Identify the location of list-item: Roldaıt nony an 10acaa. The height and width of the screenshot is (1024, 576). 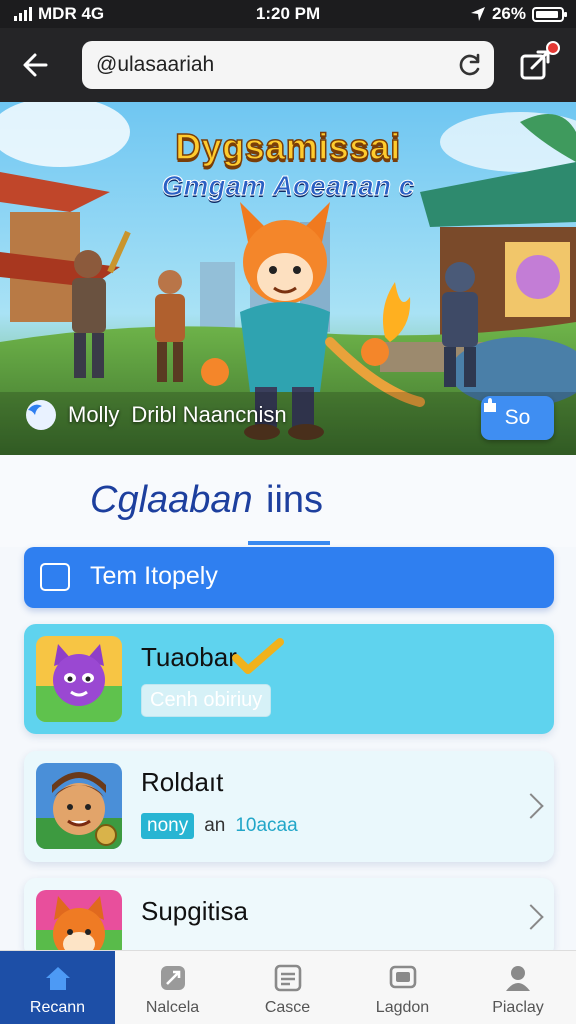
(289, 806).